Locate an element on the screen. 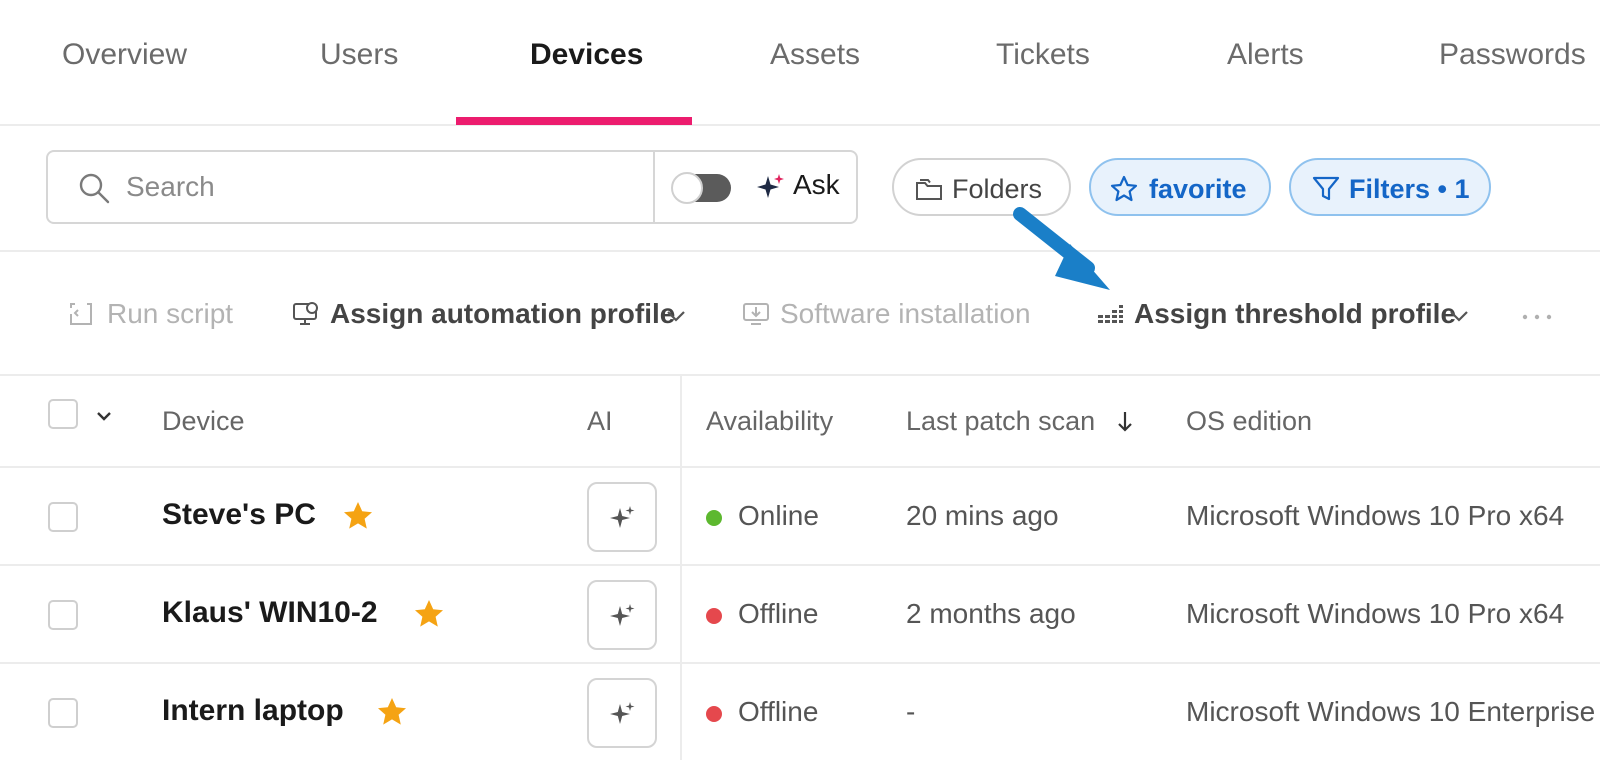 This screenshot has height=760, width=1600. folder-icon is located at coordinates (929, 189).